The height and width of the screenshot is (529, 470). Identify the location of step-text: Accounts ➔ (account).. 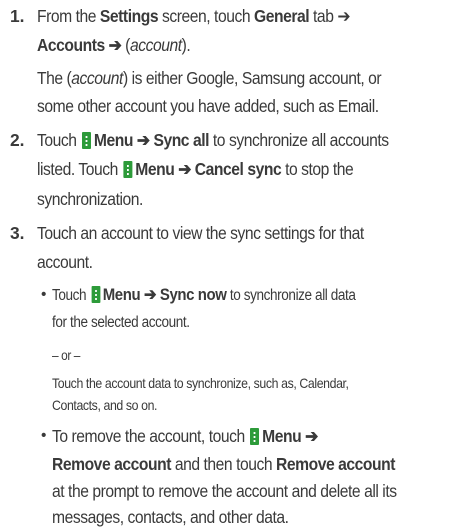
(114, 45).